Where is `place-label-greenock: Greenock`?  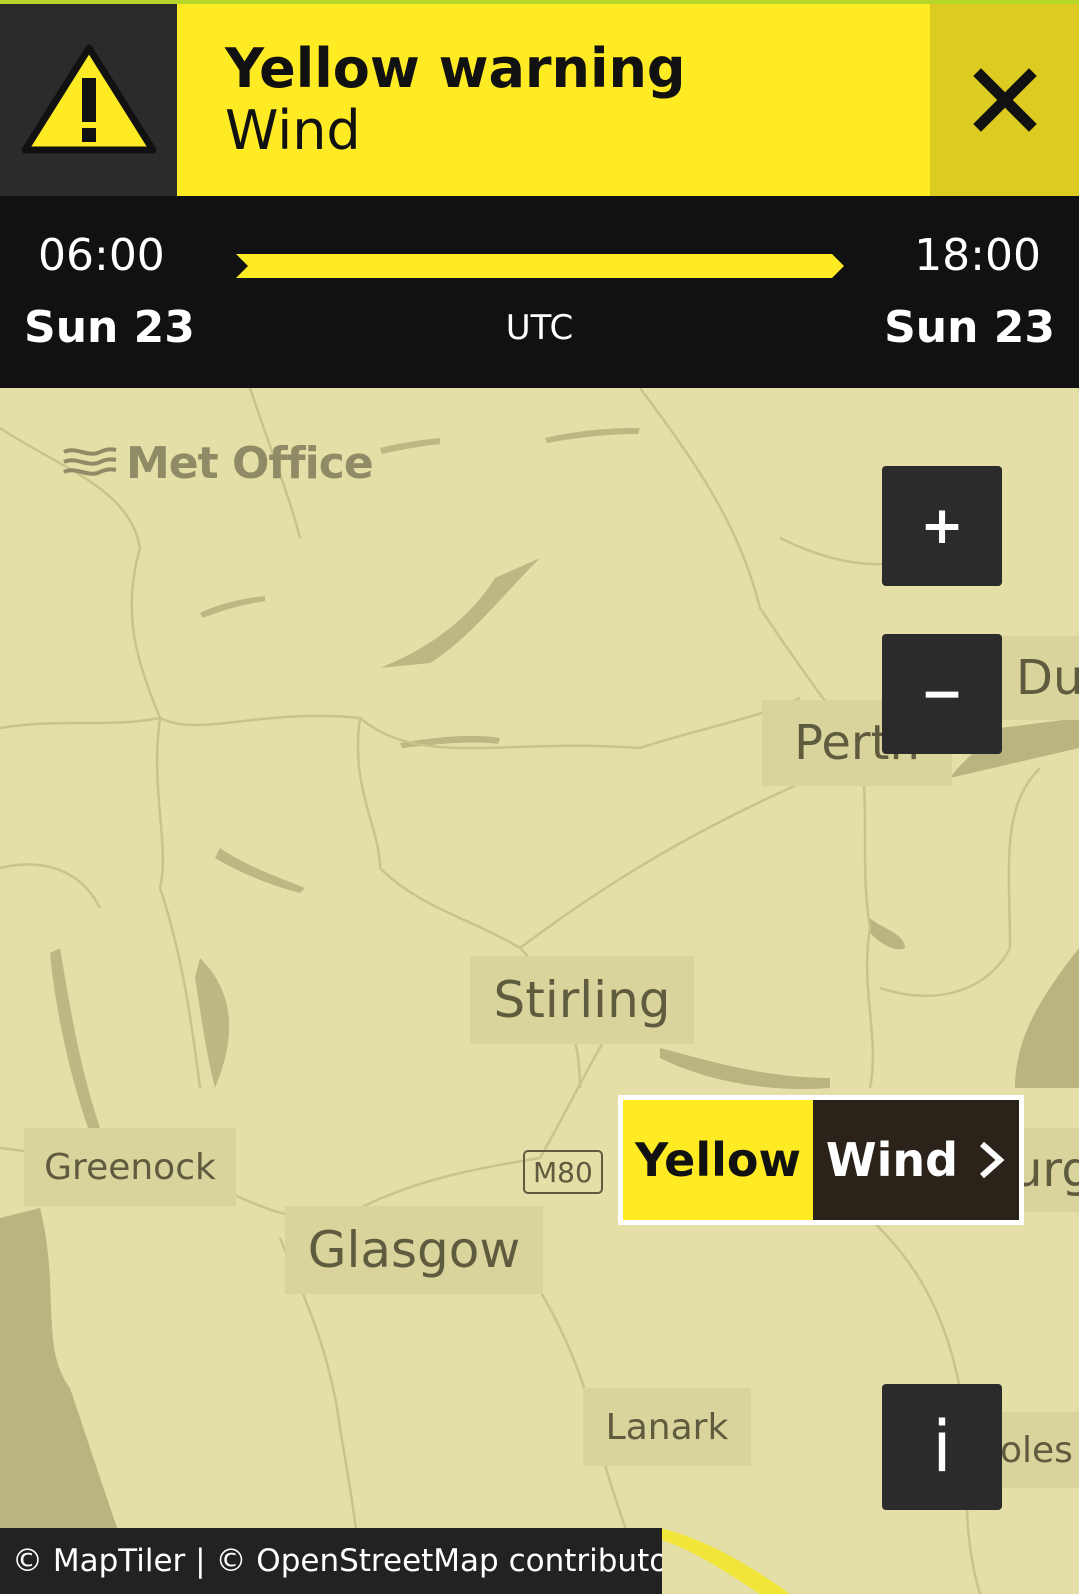
place-label-greenock: Greenock is located at coordinates (130, 1167).